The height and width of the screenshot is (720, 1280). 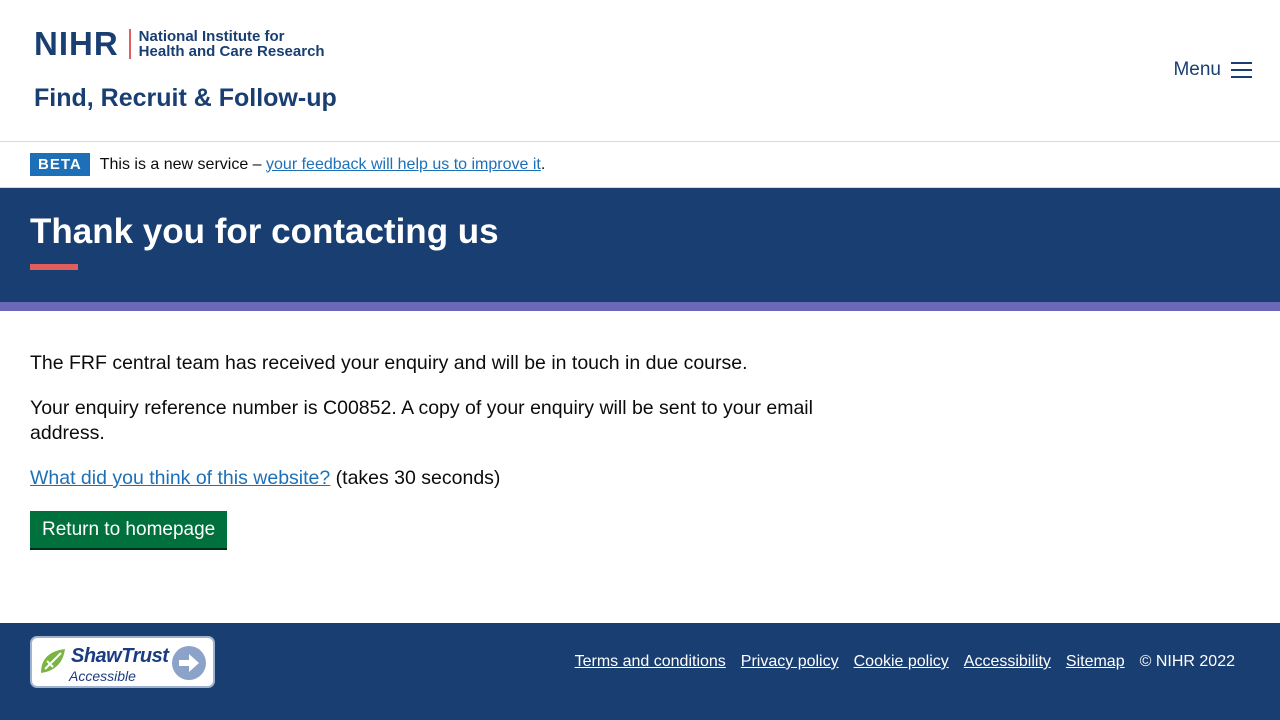 What do you see at coordinates (640, 306) in the screenshot?
I see `hero-stripe` at bounding box center [640, 306].